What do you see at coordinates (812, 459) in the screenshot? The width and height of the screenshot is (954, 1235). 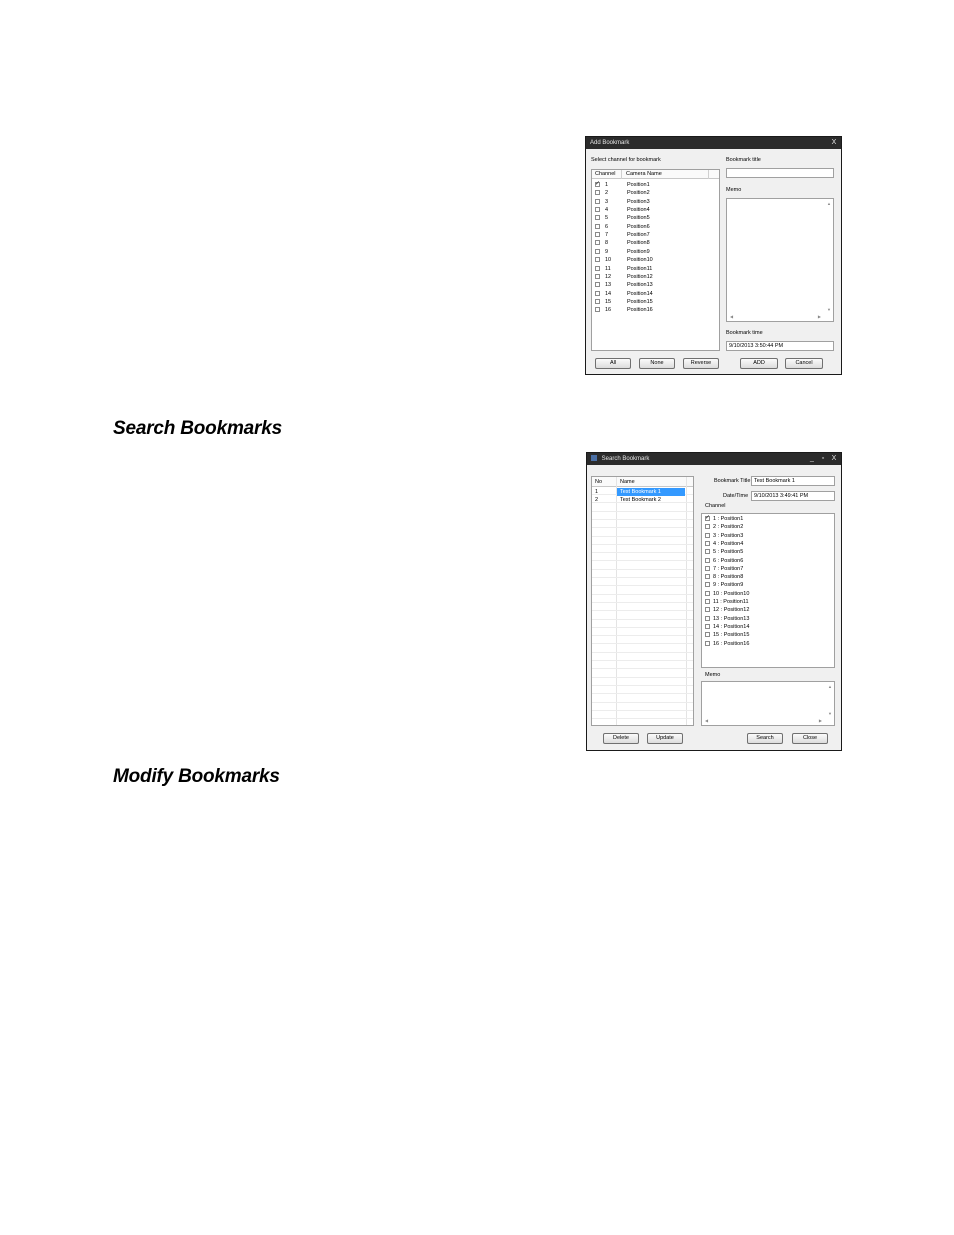 I see `minimize-icon: _` at bounding box center [812, 459].